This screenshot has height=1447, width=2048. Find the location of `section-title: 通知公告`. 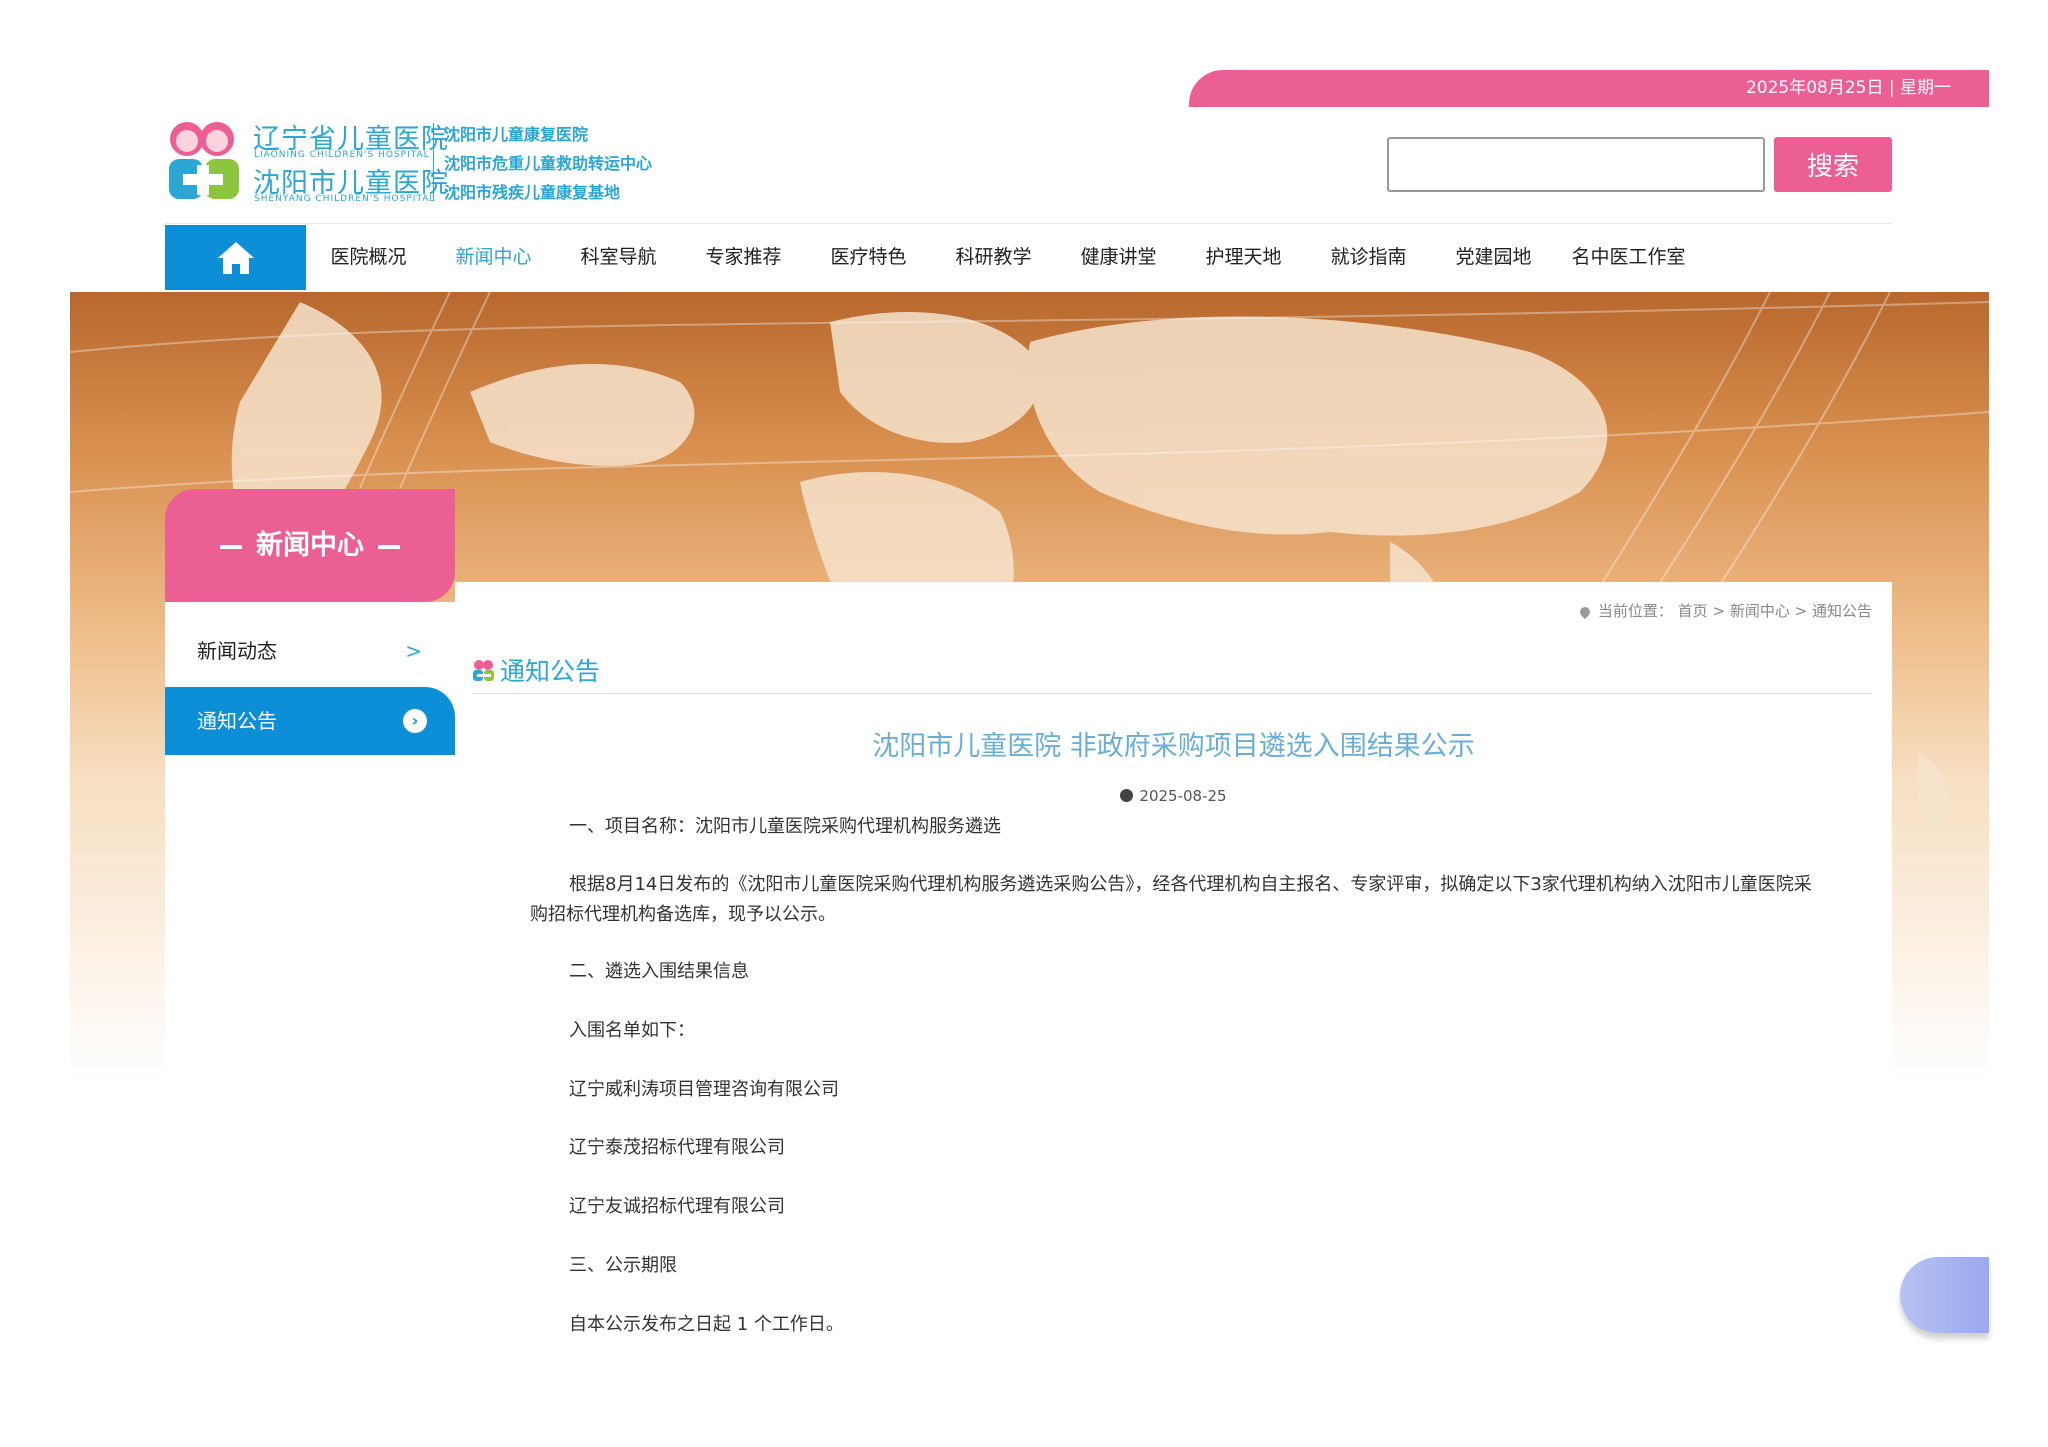

section-title: 通知公告 is located at coordinates (550, 671).